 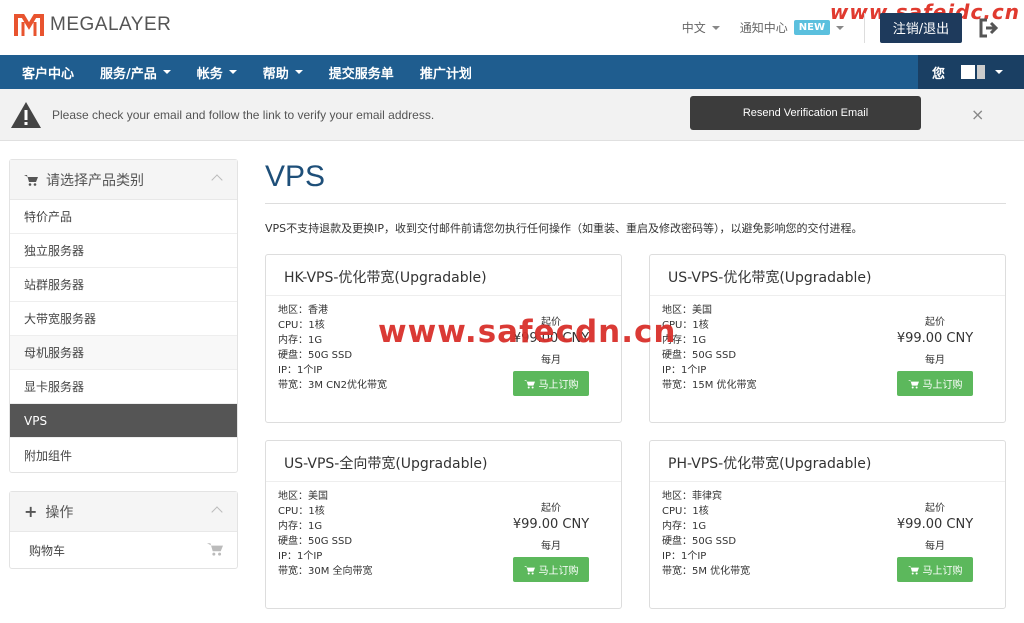 I want to click on actions-panel-title: 操作, so click(x=59, y=512).